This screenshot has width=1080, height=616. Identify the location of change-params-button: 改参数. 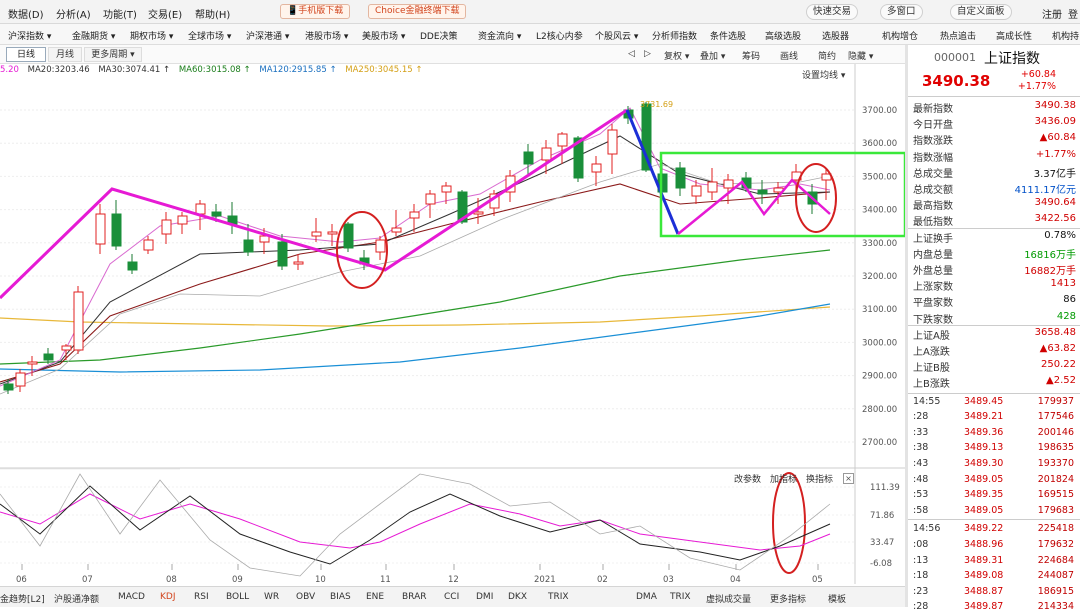
(747, 478).